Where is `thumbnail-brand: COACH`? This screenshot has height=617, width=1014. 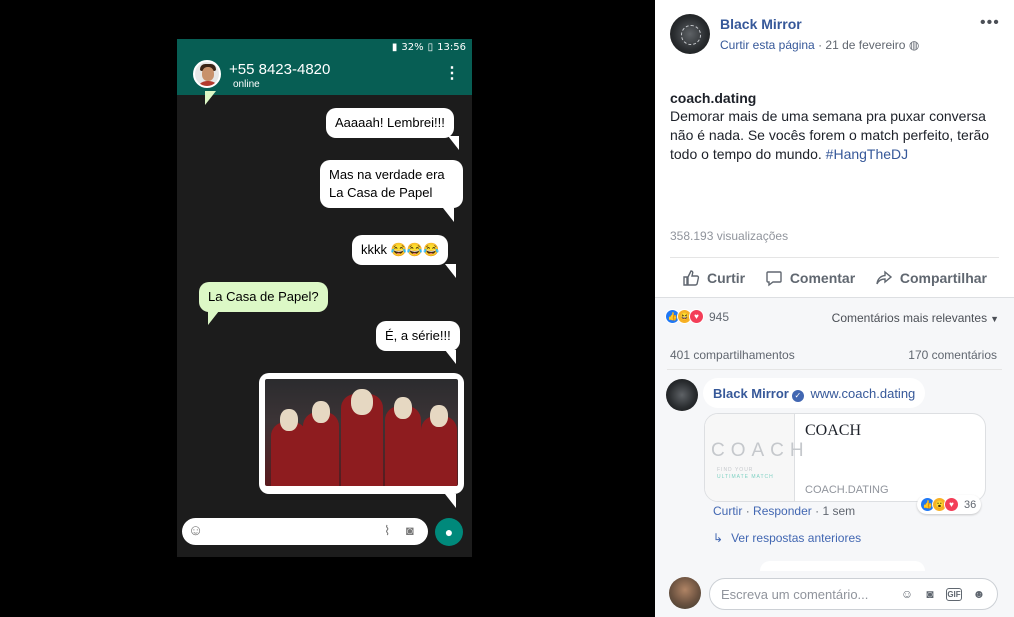
thumbnail-brand: COACH is located at coordinates (760, 450).